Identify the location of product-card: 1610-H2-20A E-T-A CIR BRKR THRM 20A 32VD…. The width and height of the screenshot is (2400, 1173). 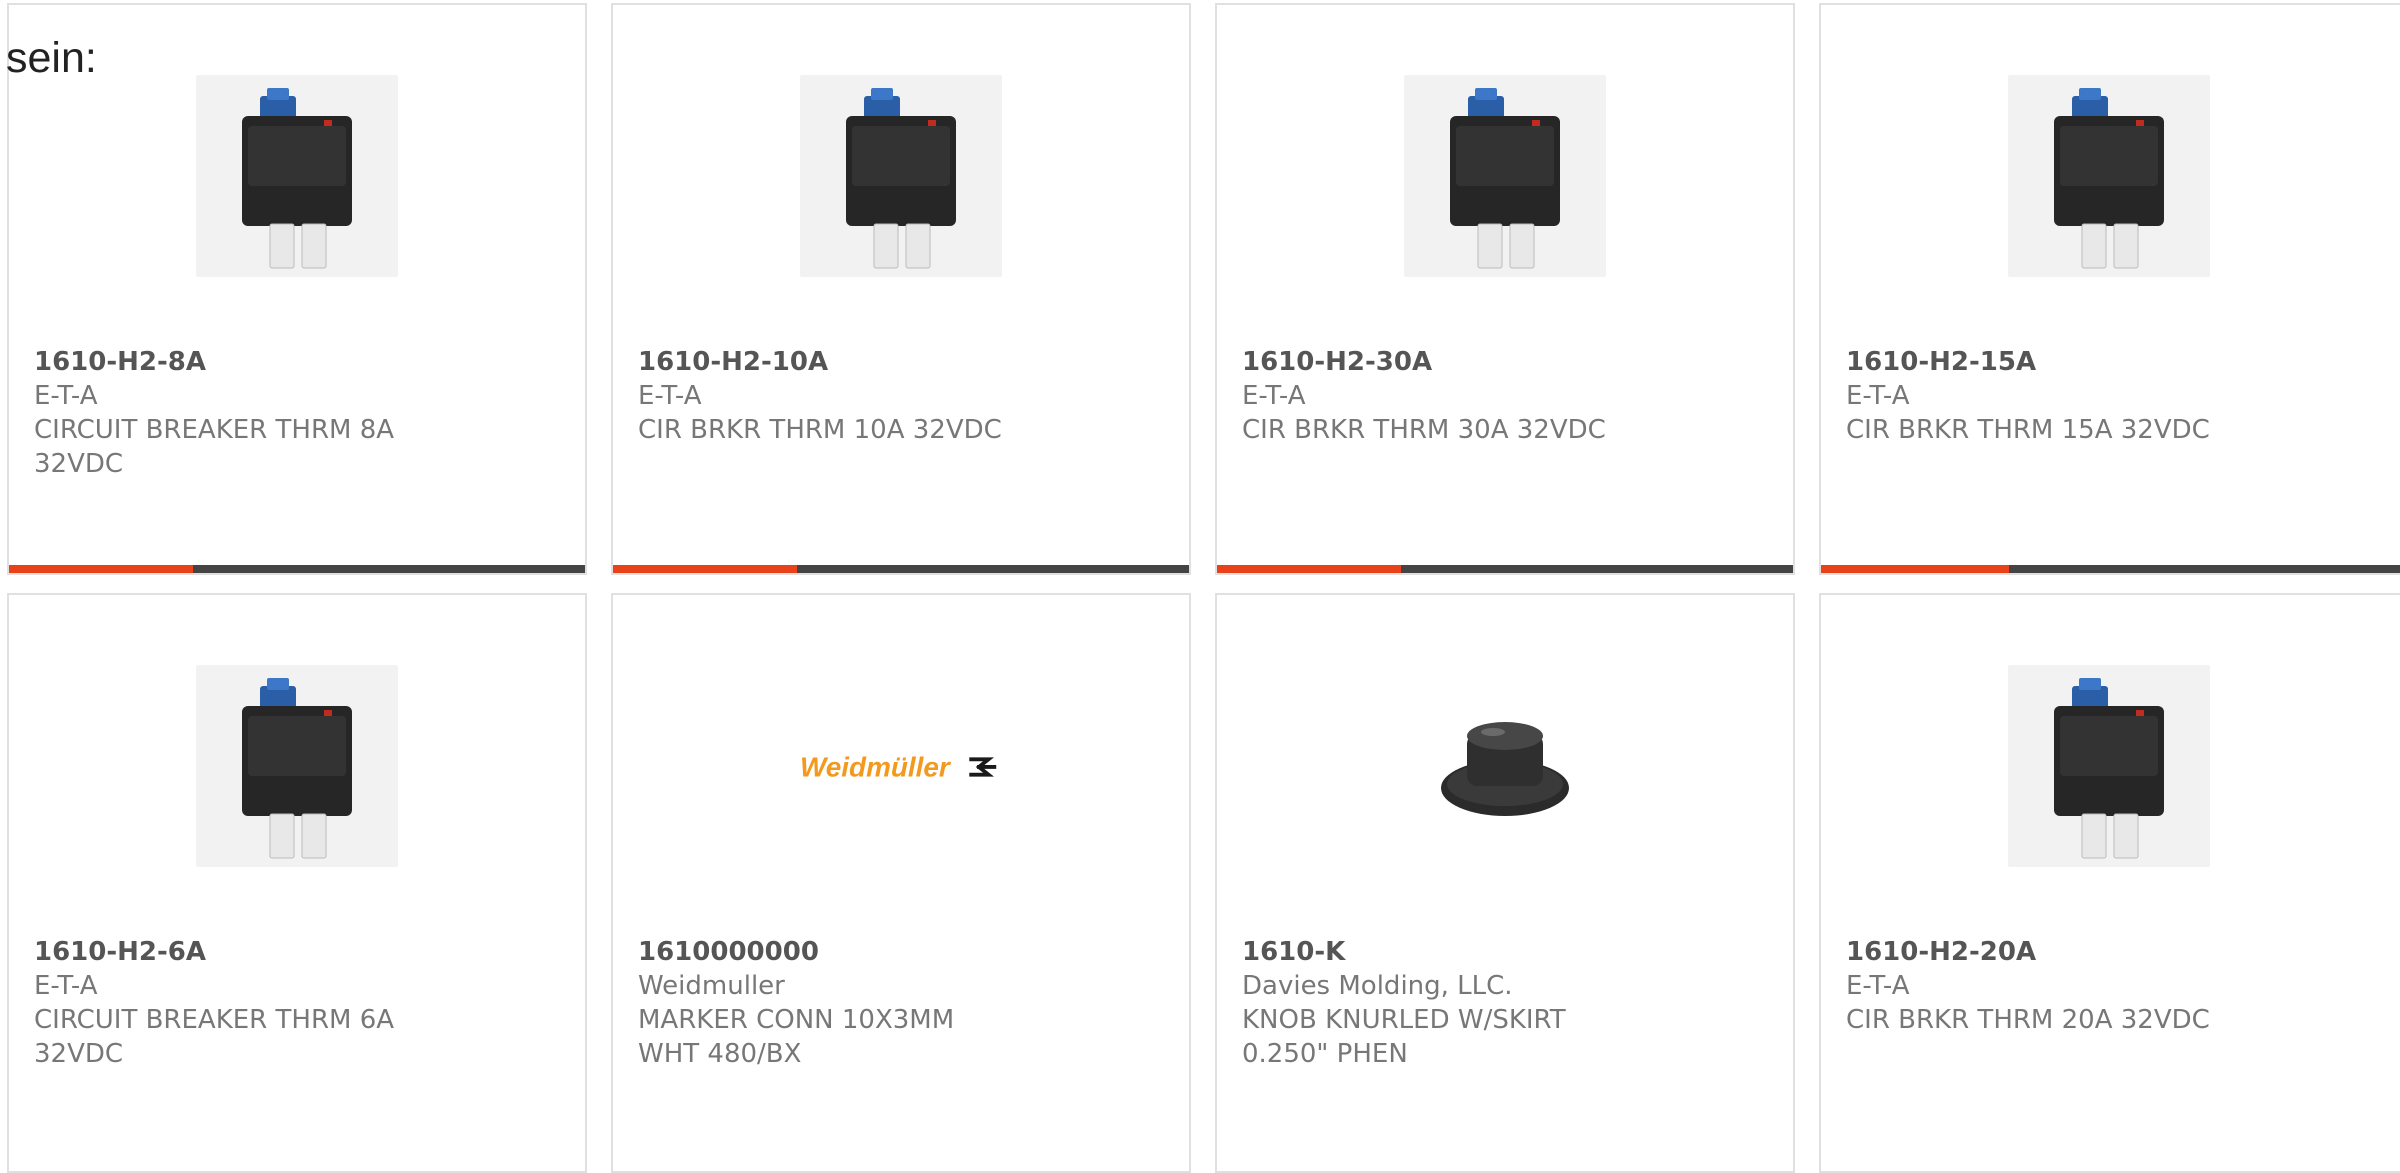
(2109, 883).